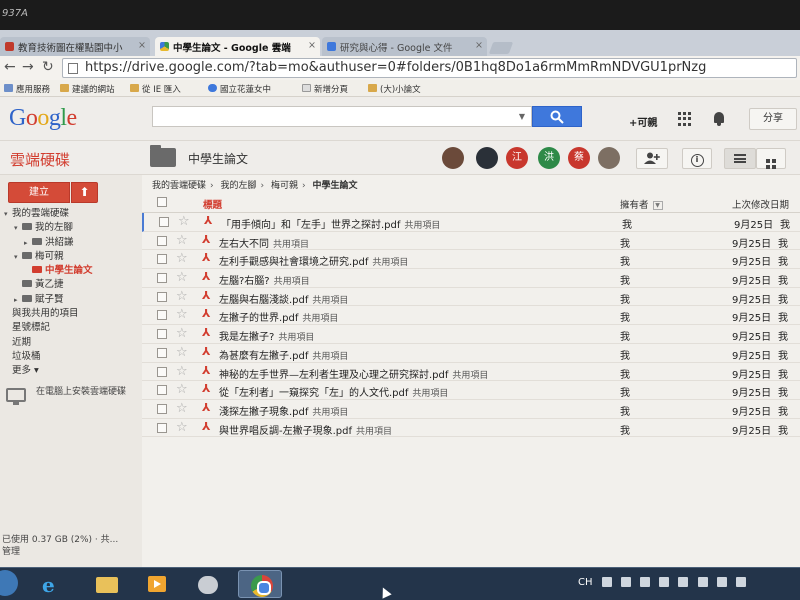 This screenshot has height=600, width=800. What do you see at coordinates (162, 202) in the screenshot?
I see `select-all-checkbox` at bounding box center [162, 202].